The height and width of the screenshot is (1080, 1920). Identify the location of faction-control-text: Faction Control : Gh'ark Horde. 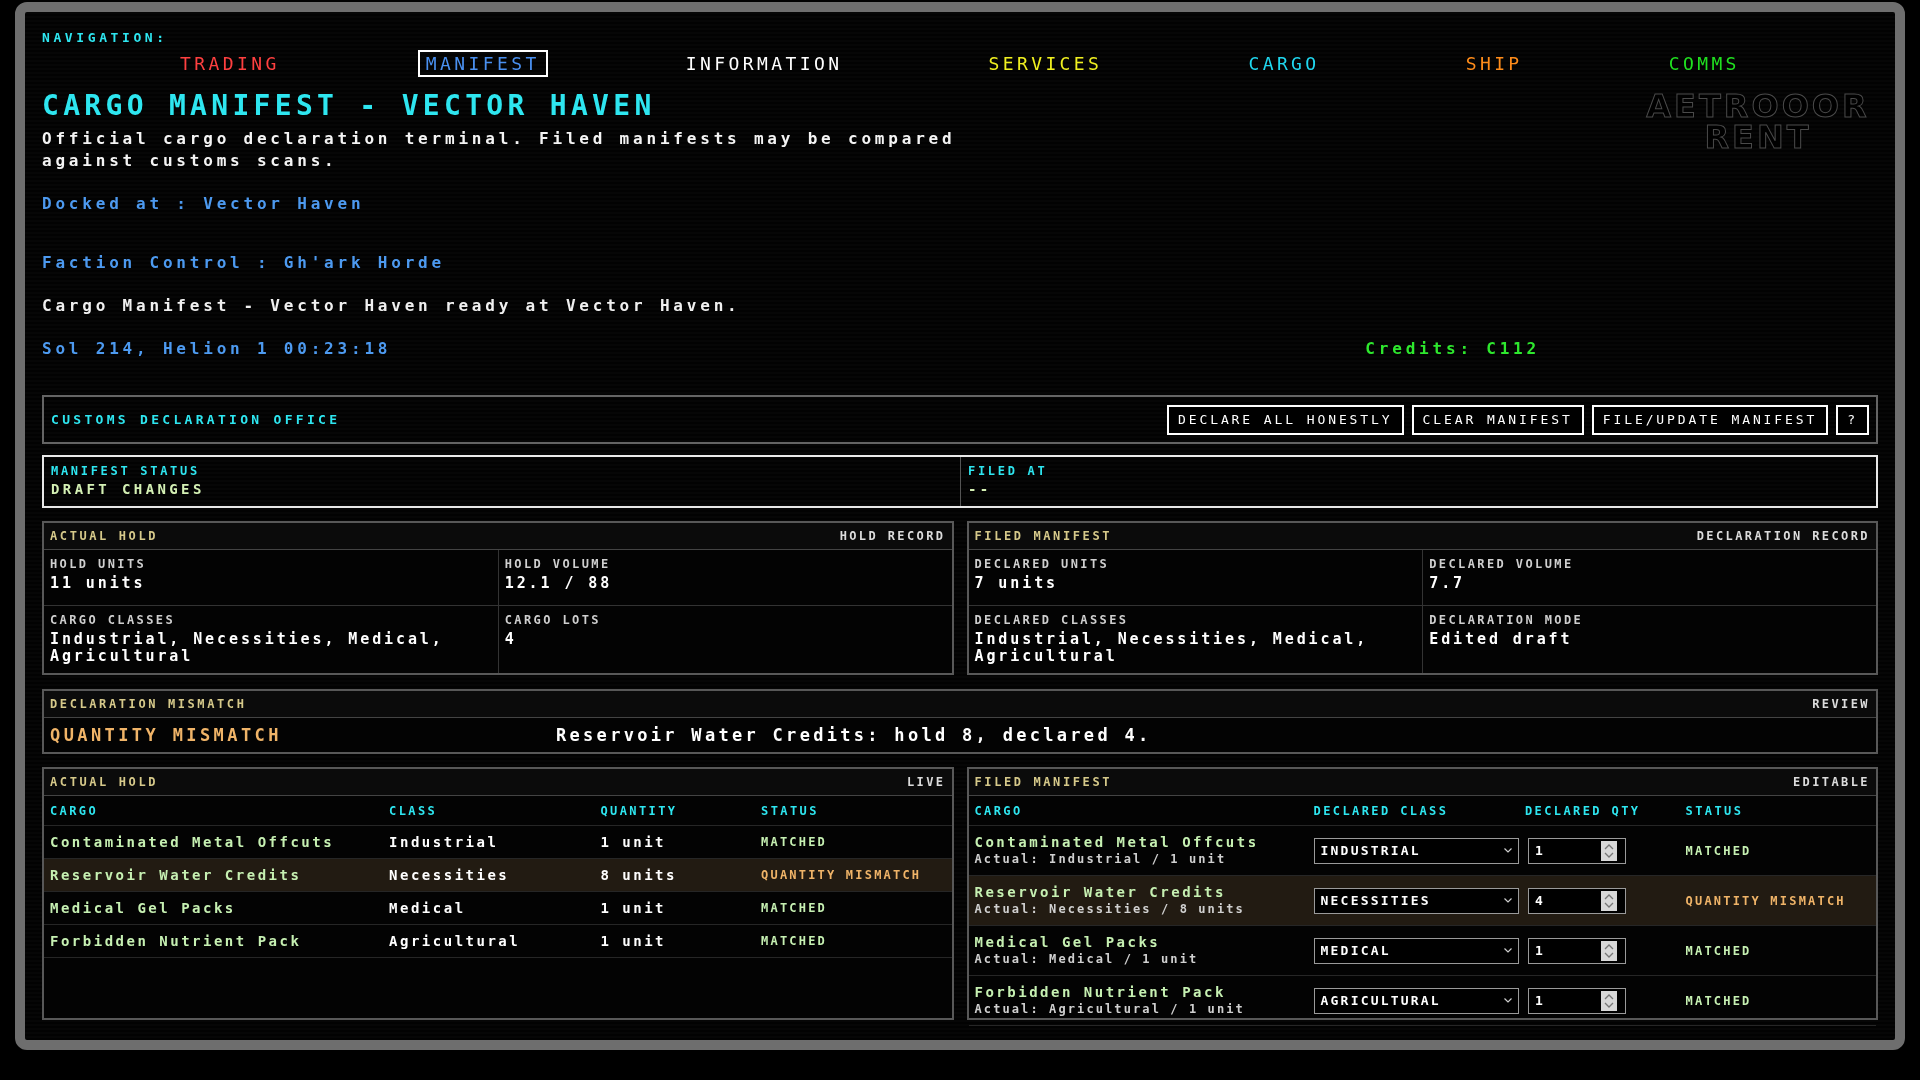
(243, 263).